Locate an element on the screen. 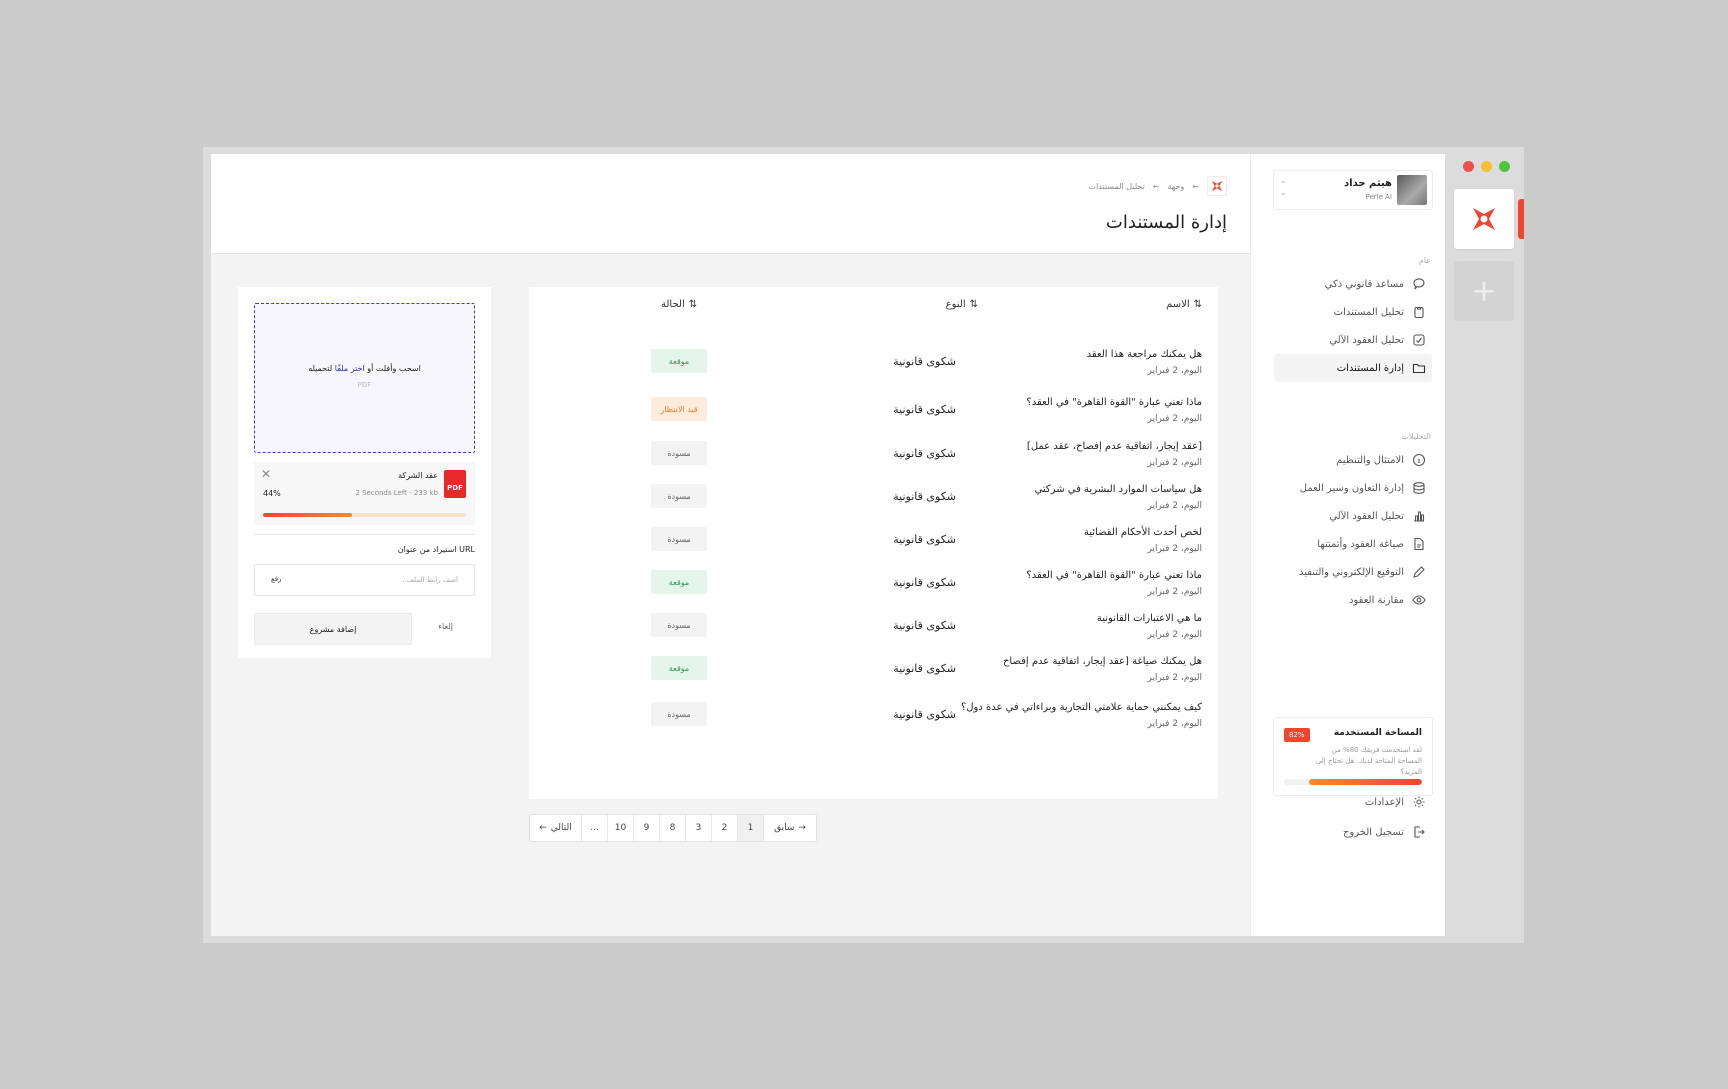 Image resolution: width=1728 pixels, height=1089 pixels. breadcrumb-item: تحليل المستندات is located at coordinates (1117, 186).